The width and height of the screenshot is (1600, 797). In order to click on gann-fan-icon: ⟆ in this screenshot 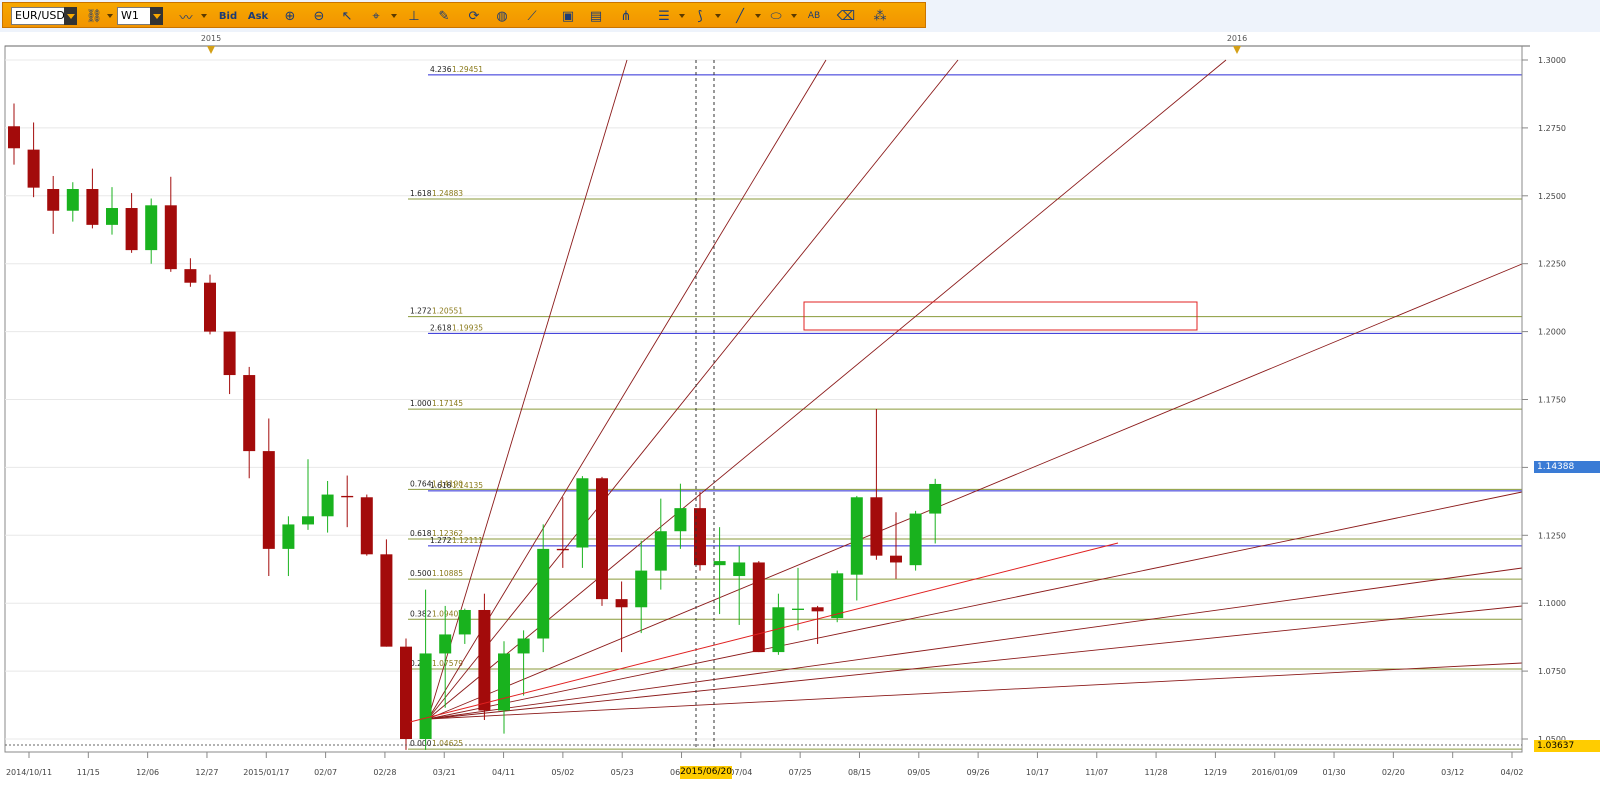, I will do `click(700, 16)`.